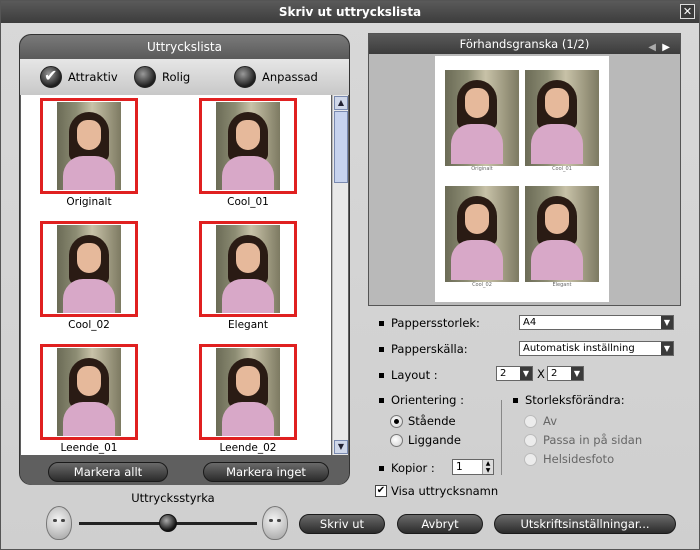 This screenshot has width=700, height=550. I want to click on expression-style-options: Attraktiv Rolig Anpassad, so click(184, 77).